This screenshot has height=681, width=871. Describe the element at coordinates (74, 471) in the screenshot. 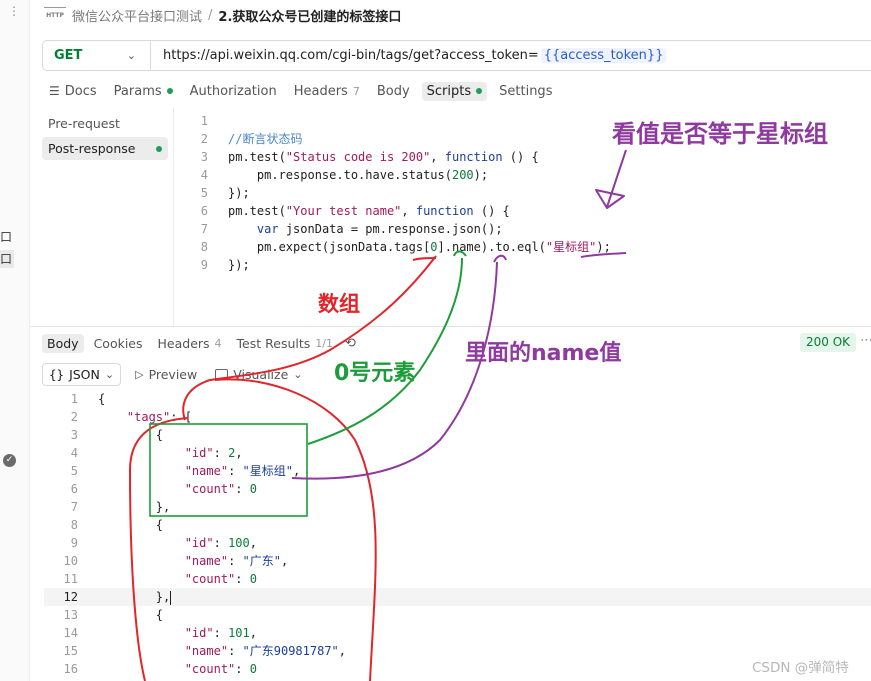

I see `line-number: 5` at that location.